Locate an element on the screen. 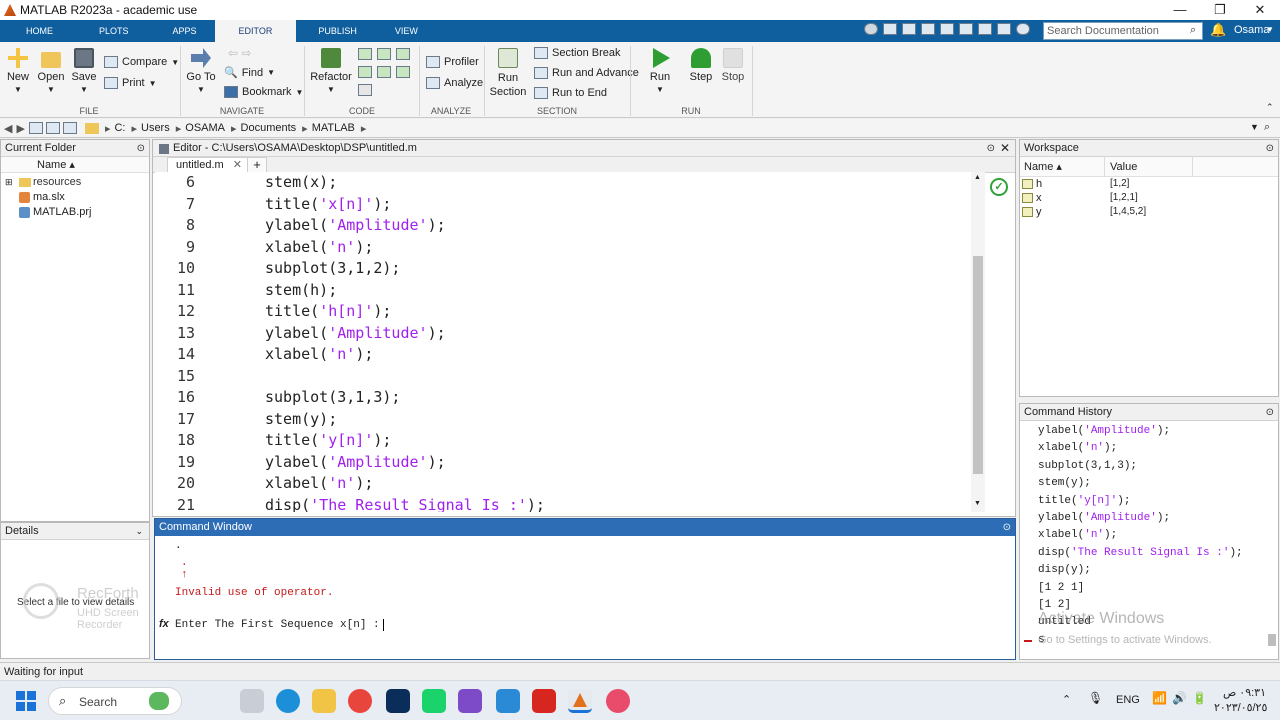 The width and height of the screenshot is (1280, 720). new-button: New ▼ is located at coordinates (18, 71).